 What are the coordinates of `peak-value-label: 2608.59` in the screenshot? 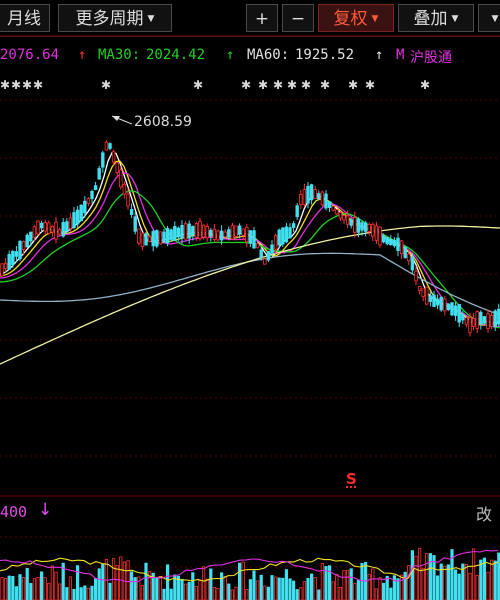 It's located at (163, 122).